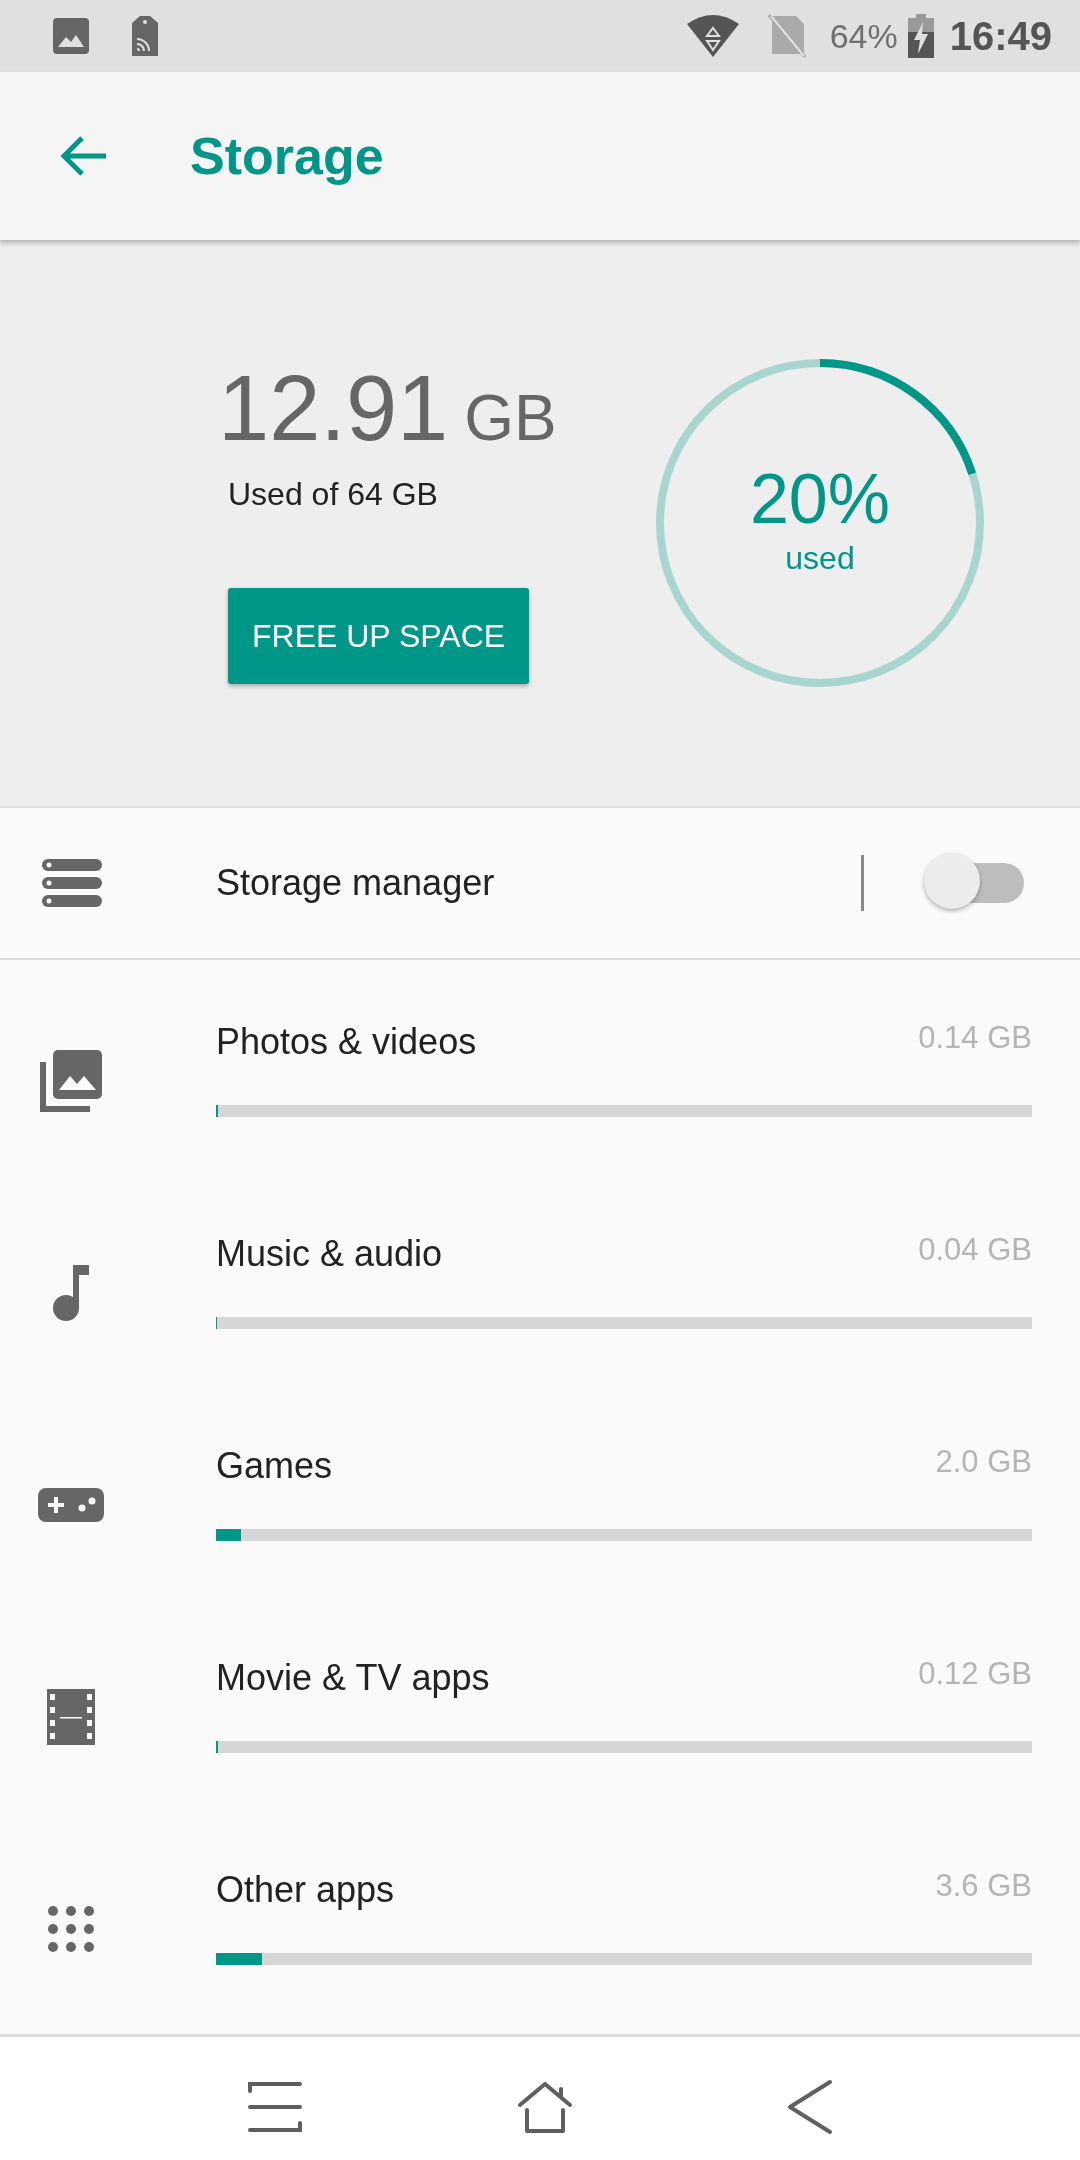 The height and width of the screenshot is (2160, 1080). I want to click on usage-percent: 20%, so click(820, 499).